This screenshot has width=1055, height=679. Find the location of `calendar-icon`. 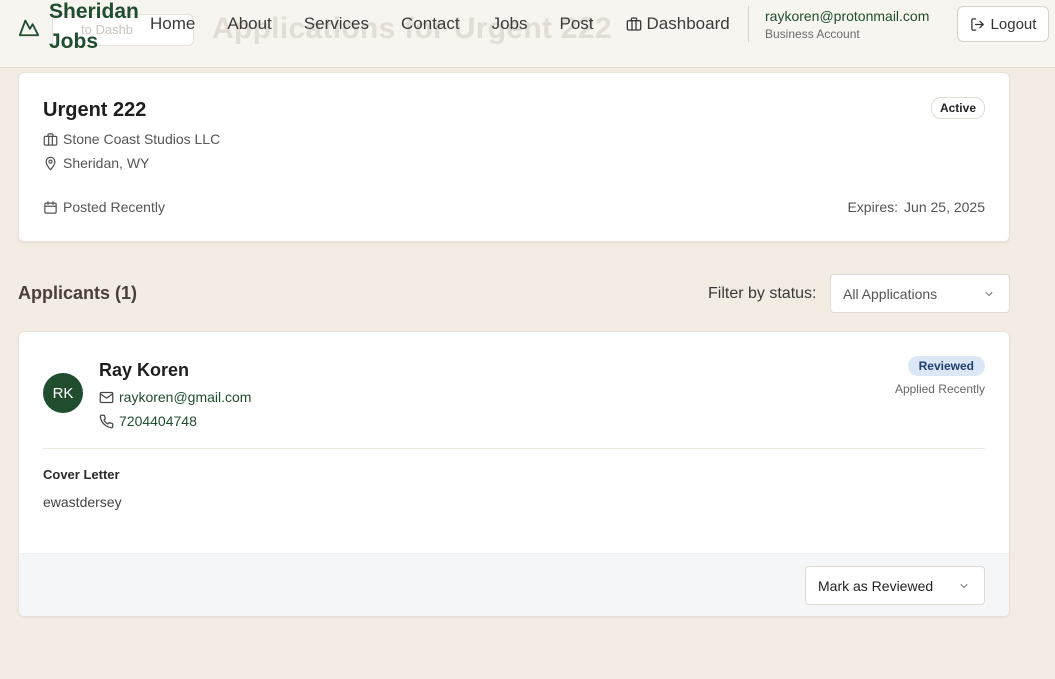

calendar-icon is located at coordinates (50, 207).